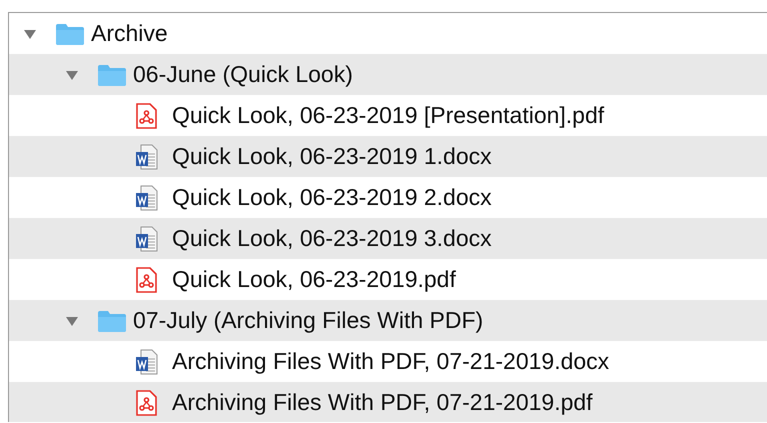 The image size is (767, 423). What do you see at coordinates (314, 279) in the screenshot?
I see `file-name: Quick Look, 06-23-2019.pdf` at bounding box center [314, 279].